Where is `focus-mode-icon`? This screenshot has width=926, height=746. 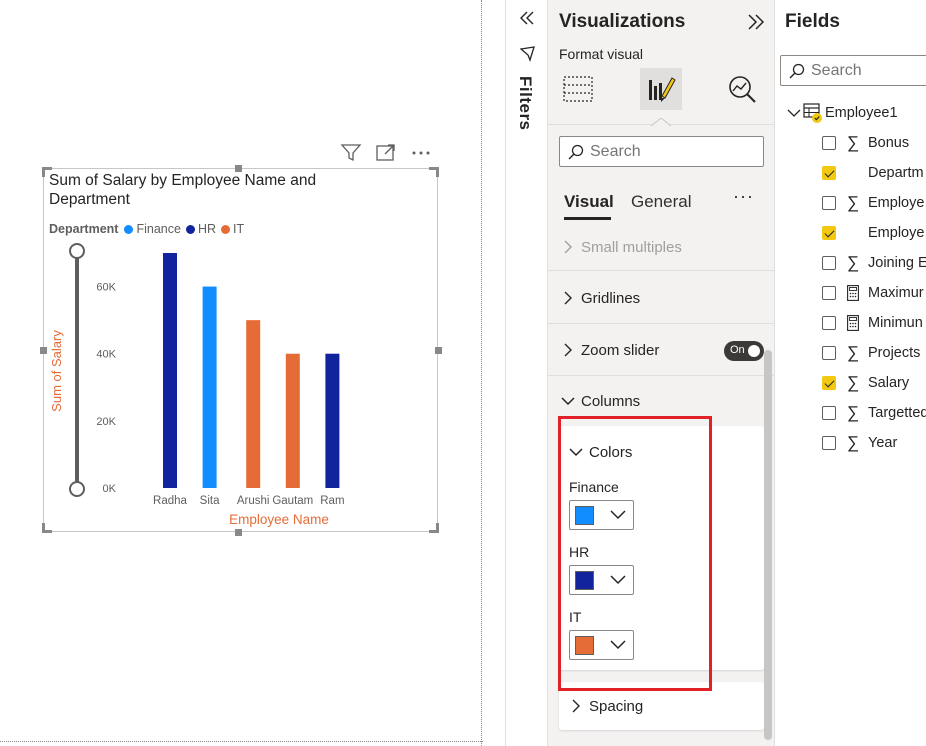
focus-mode-icon is located at coordinates (386, 153).